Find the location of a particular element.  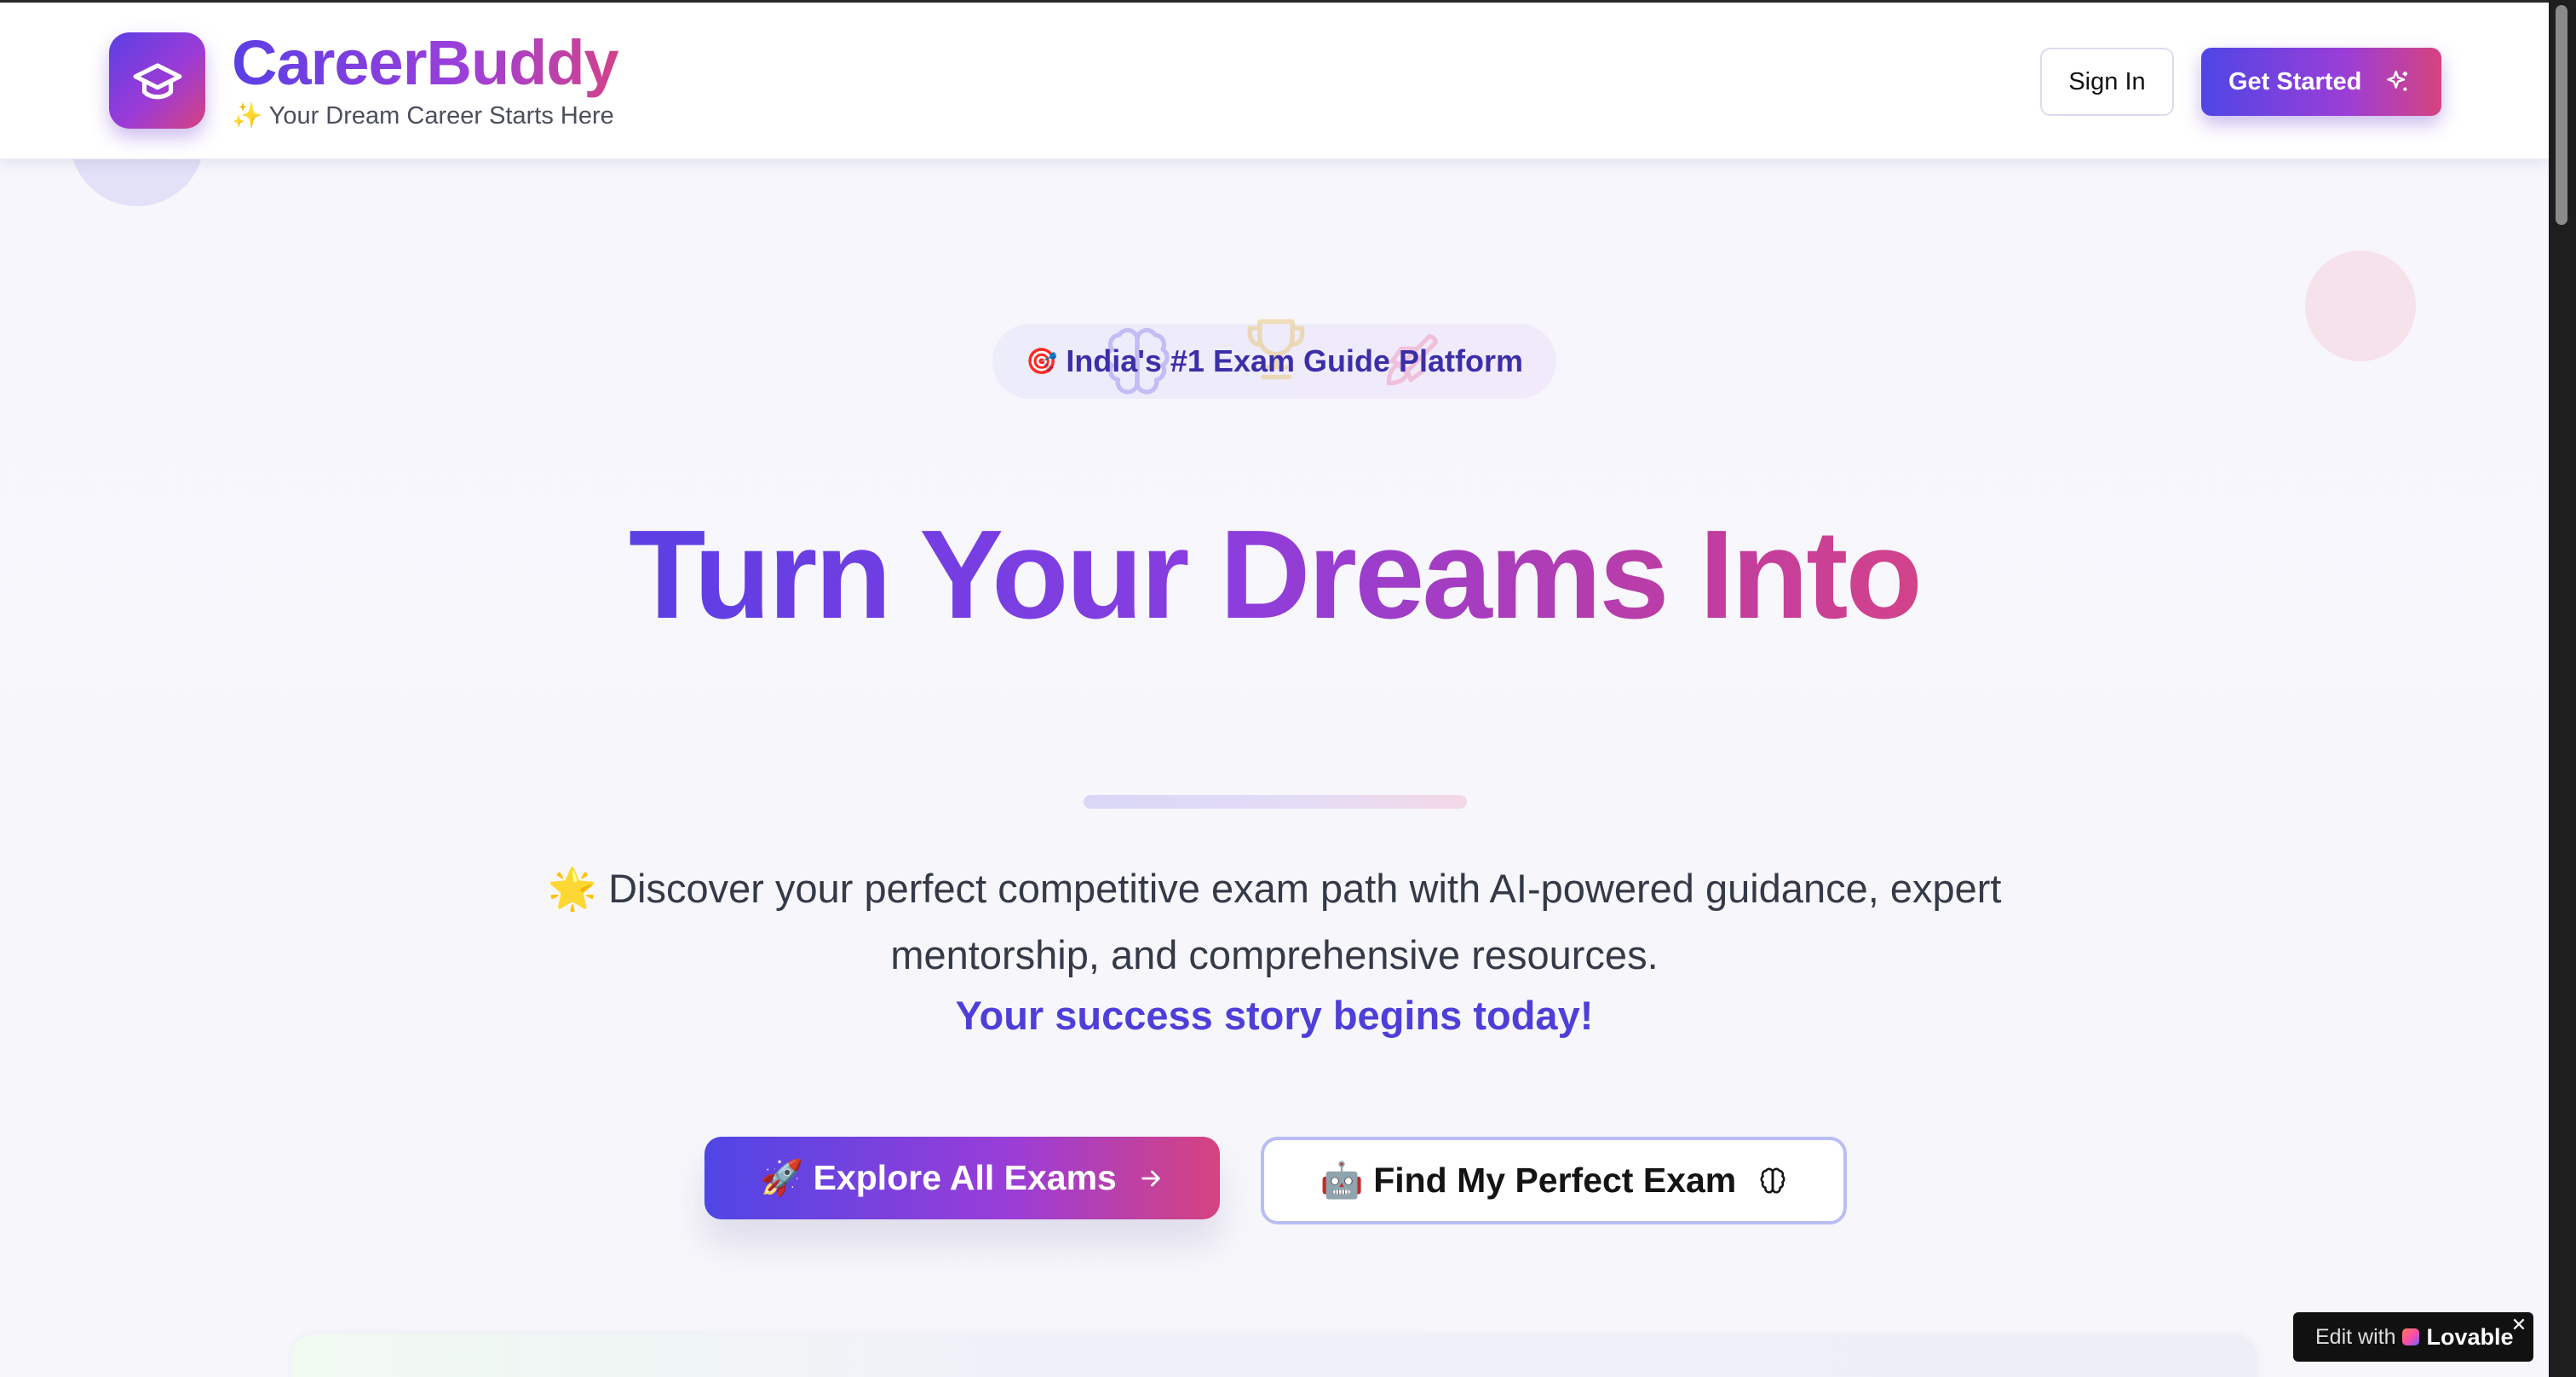

sign-in-button: Sign In is located at coordinates (2107, 82).